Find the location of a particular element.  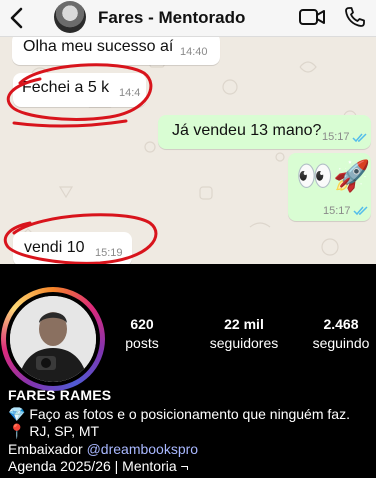

message-time: 15:19 is located at coordinates (109, 253).